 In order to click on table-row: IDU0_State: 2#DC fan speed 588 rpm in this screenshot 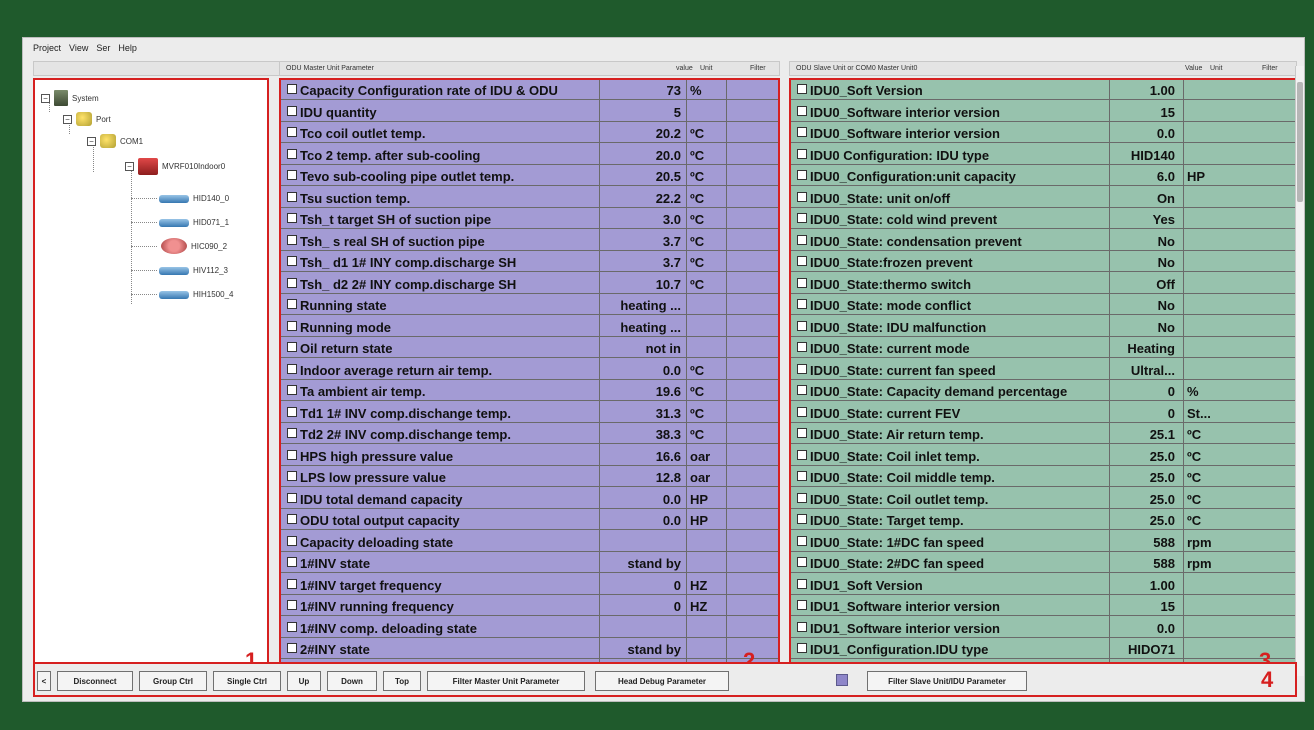, I will do `click(1043, 563)`.